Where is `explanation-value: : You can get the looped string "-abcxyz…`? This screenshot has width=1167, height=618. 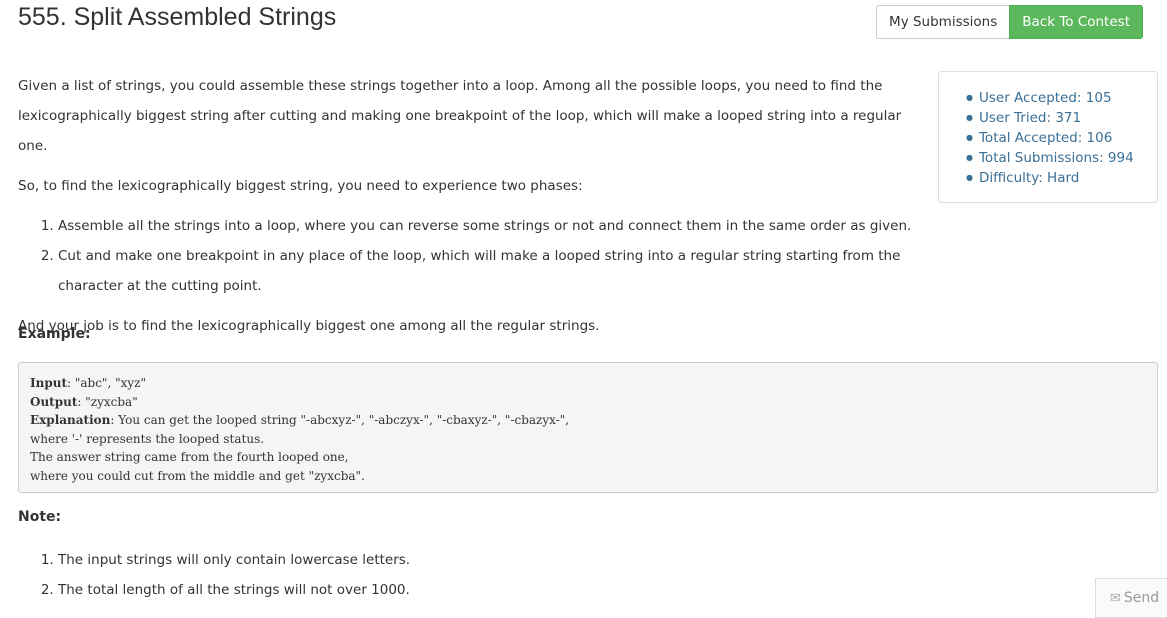
explanation-value: : You can get the looped string "-abcxyz… is located at coordinates (340, 420).